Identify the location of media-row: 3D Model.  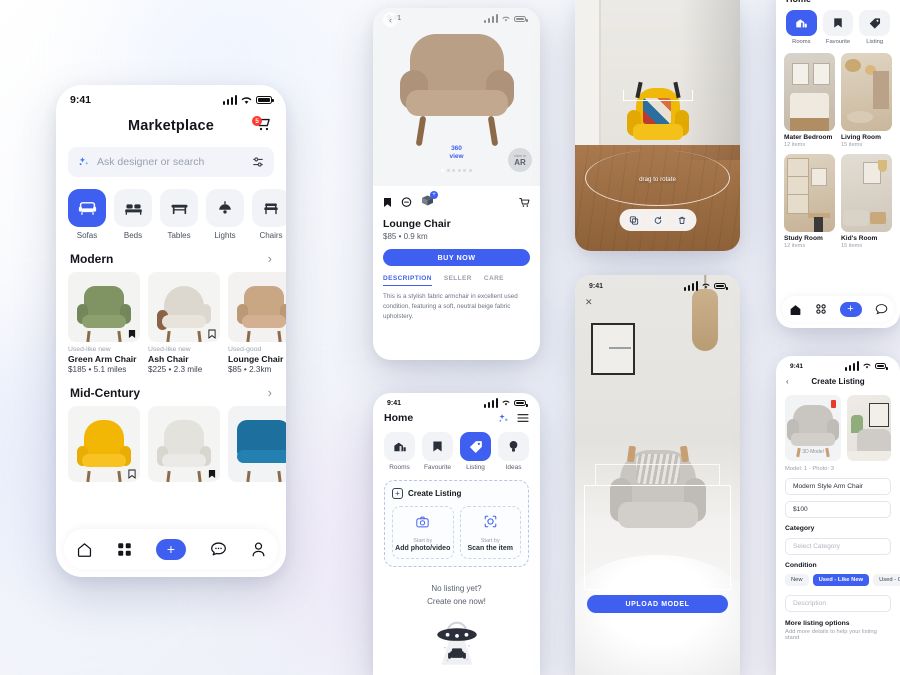
(838, 424).